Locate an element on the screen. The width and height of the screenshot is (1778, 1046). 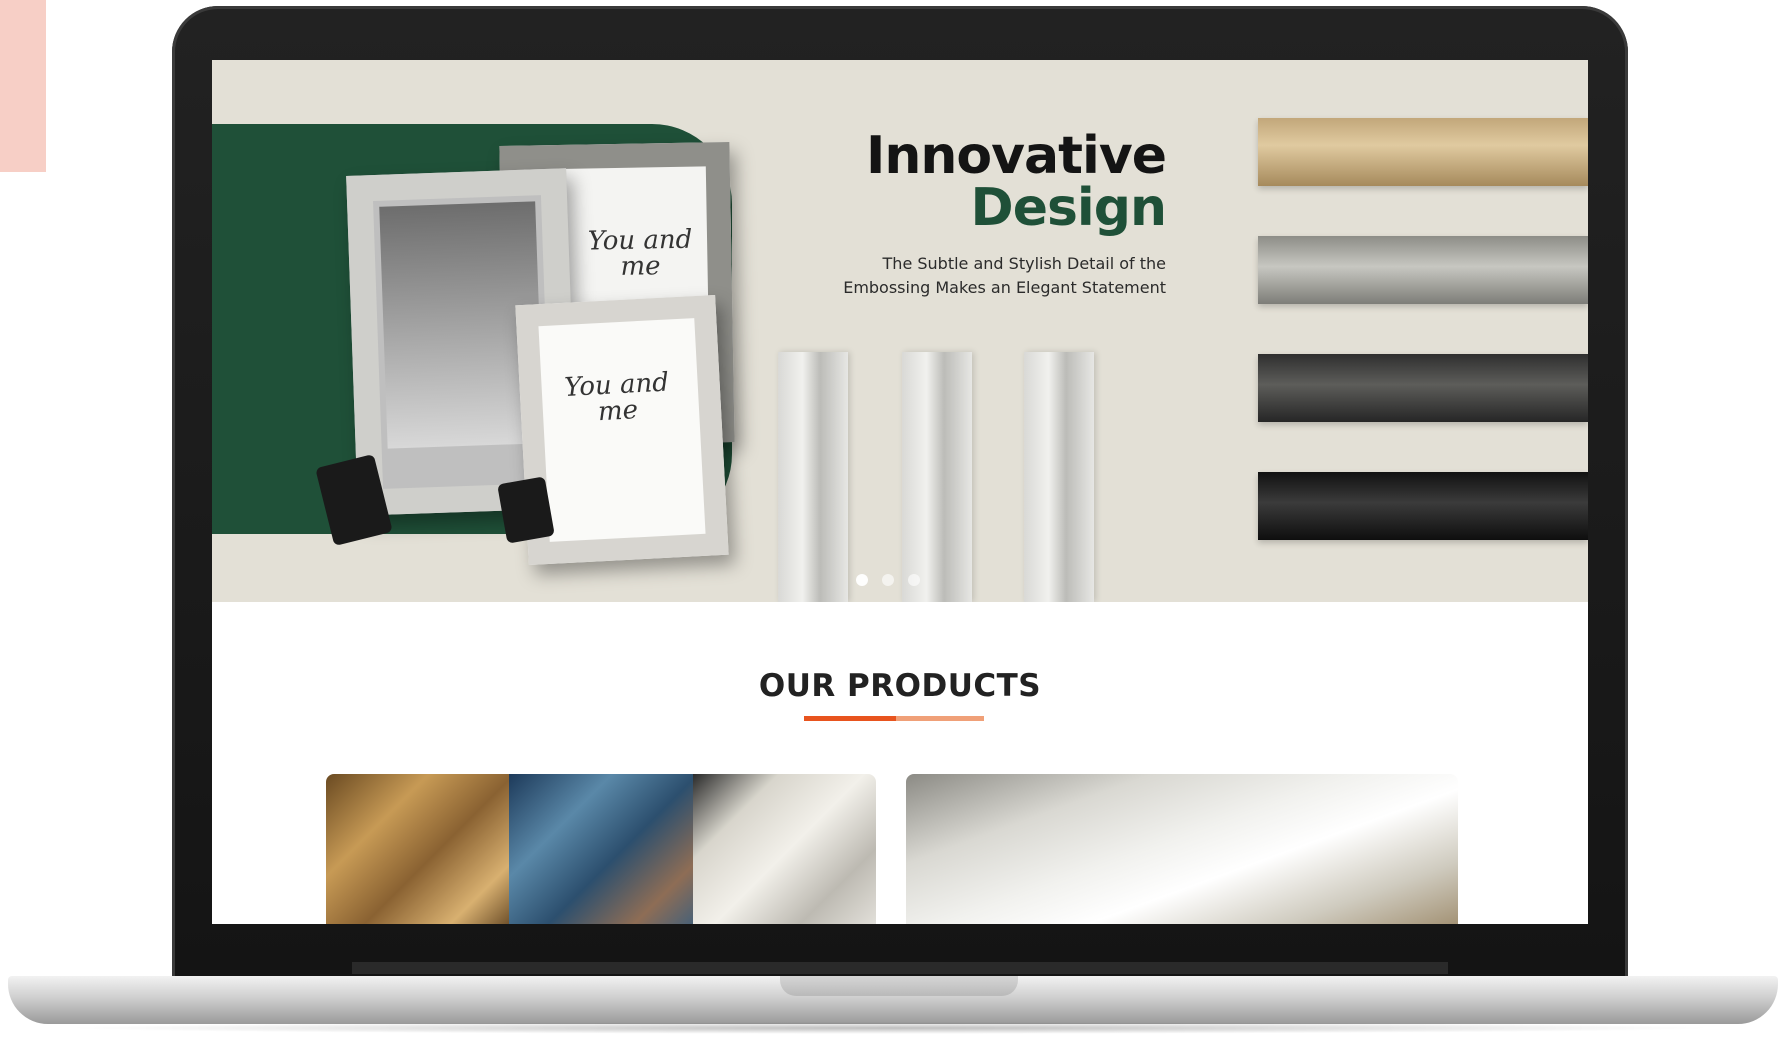
product-image-blue-corner is located at coordinates (601, 849).